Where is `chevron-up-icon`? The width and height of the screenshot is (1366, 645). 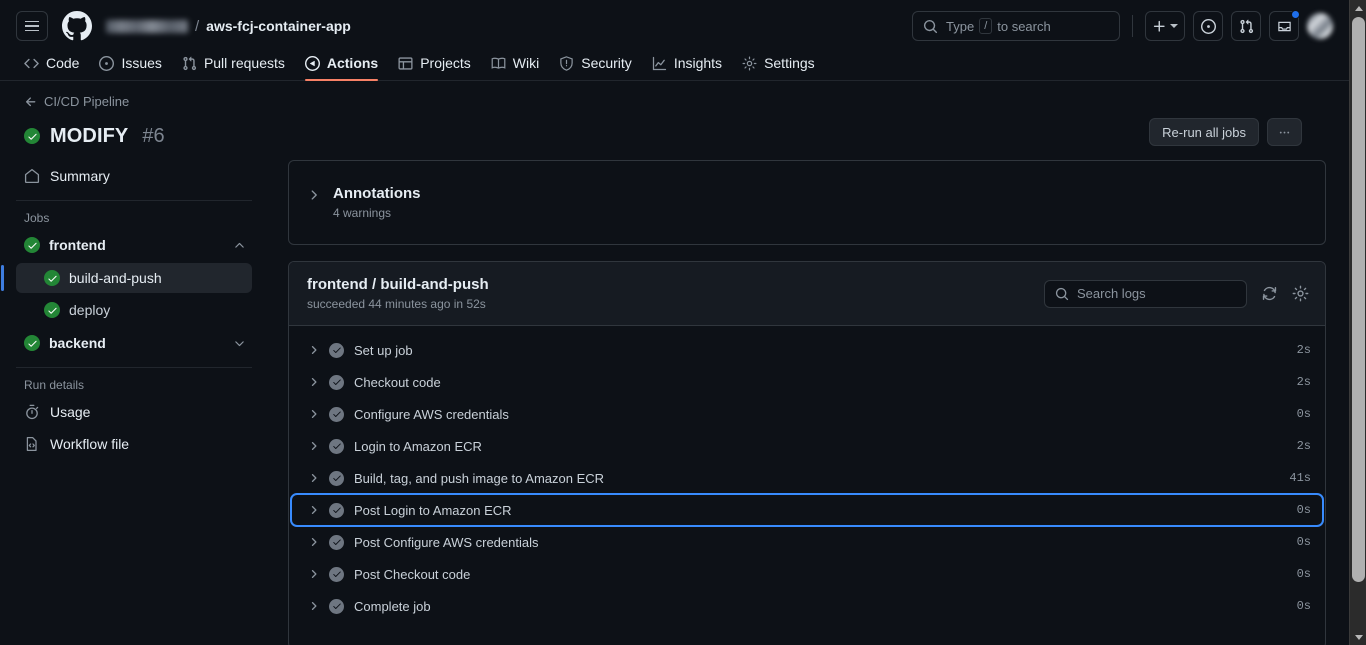 chevron-up-icon is located at coordinates (239, 245).